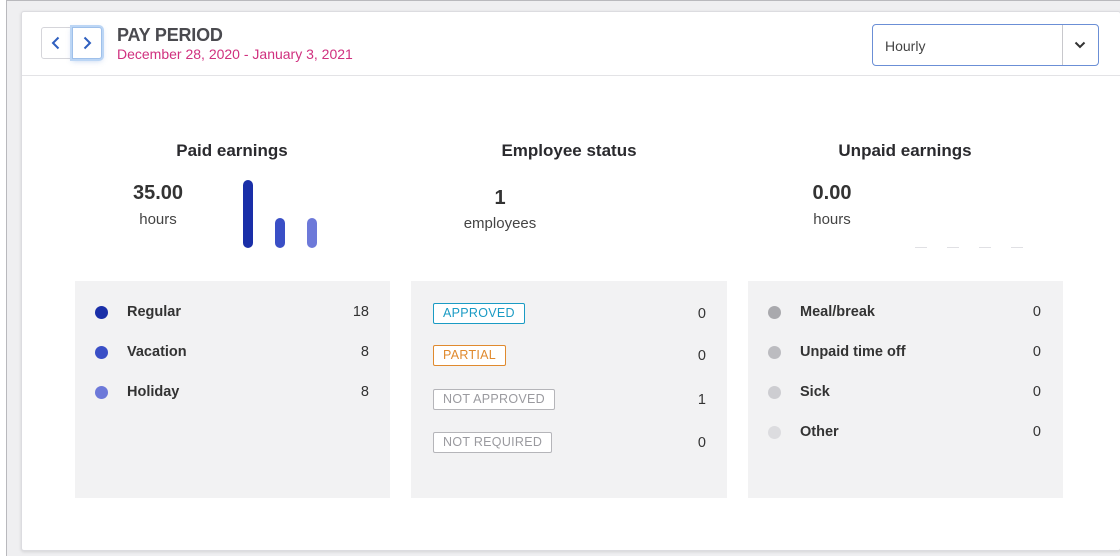 The width and height of the screenshot is (1120, 556). Describe the element at coordinates (101, 352) in the screenshot. I see `vacation-dot` at that location.